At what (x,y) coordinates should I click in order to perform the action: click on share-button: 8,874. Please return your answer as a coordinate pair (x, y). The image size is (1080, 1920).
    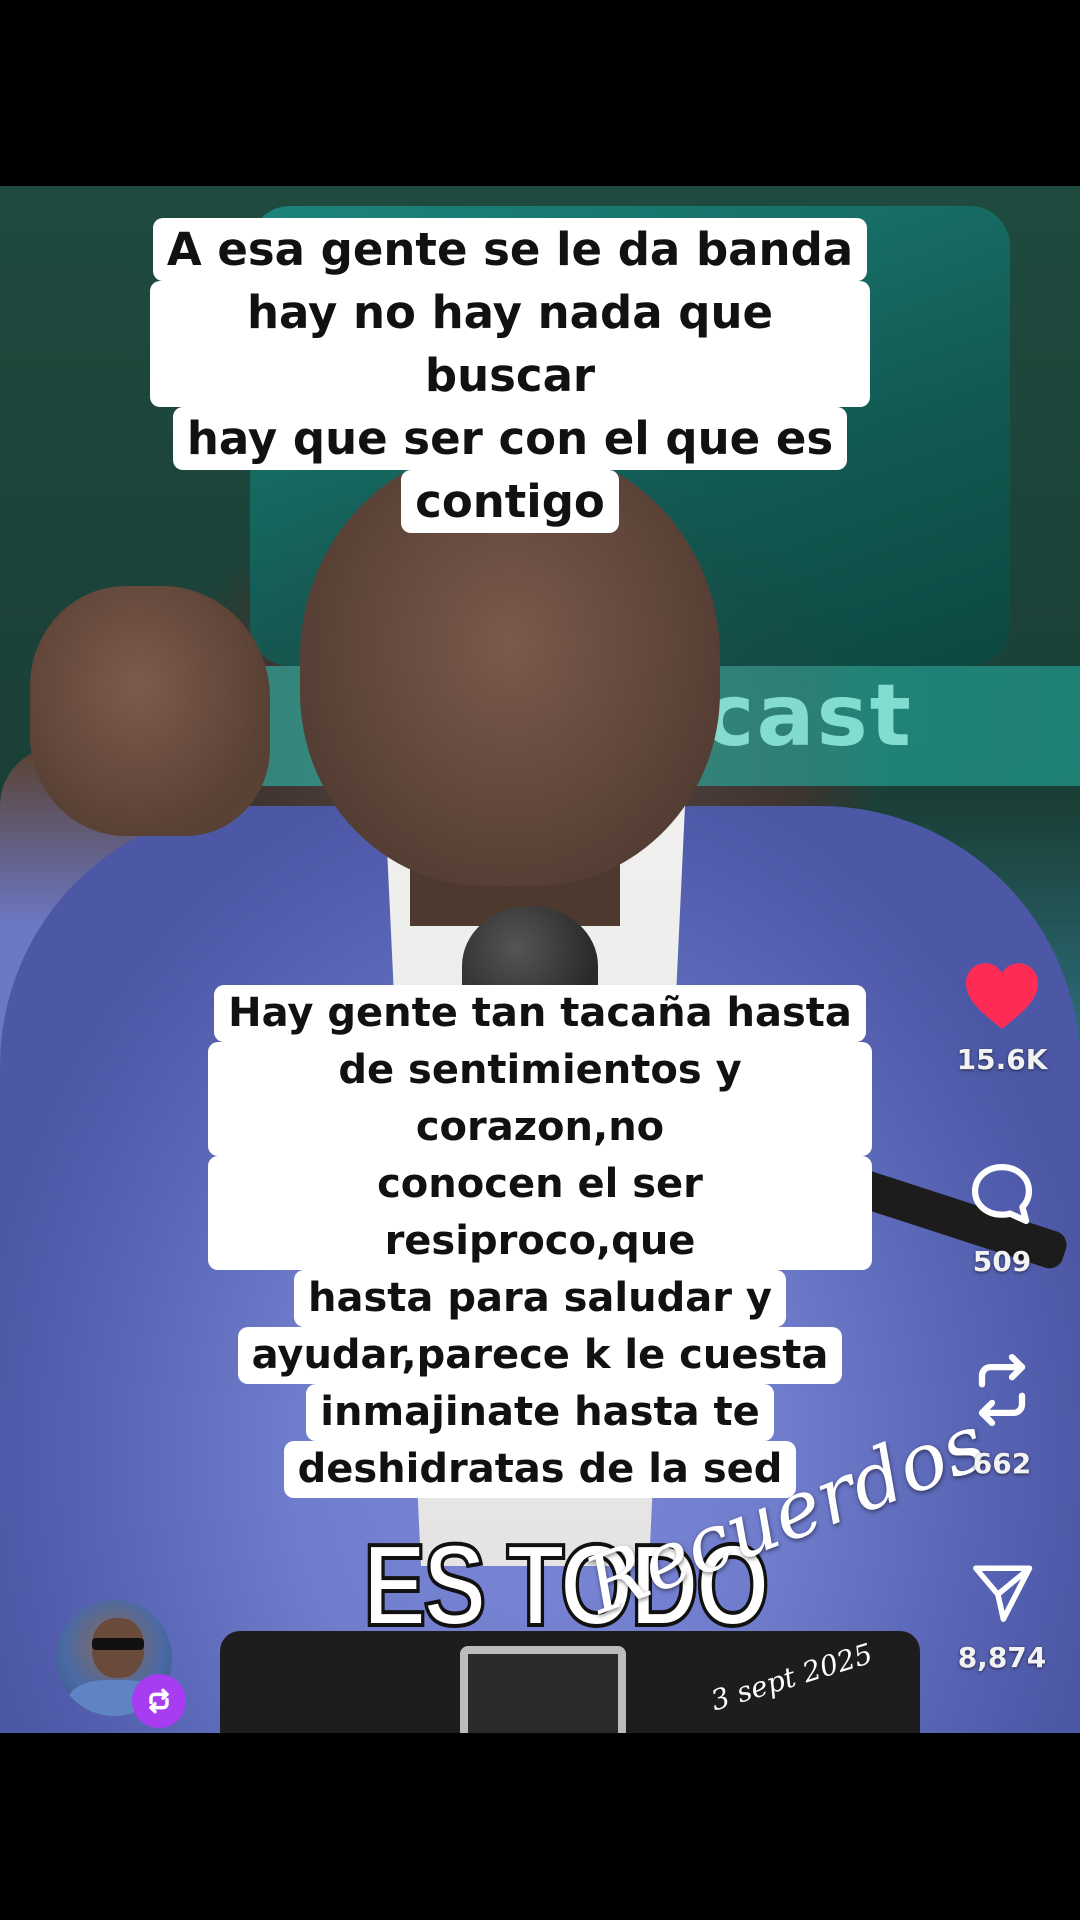
    Looking at the image, I should click on (1002, 1618).